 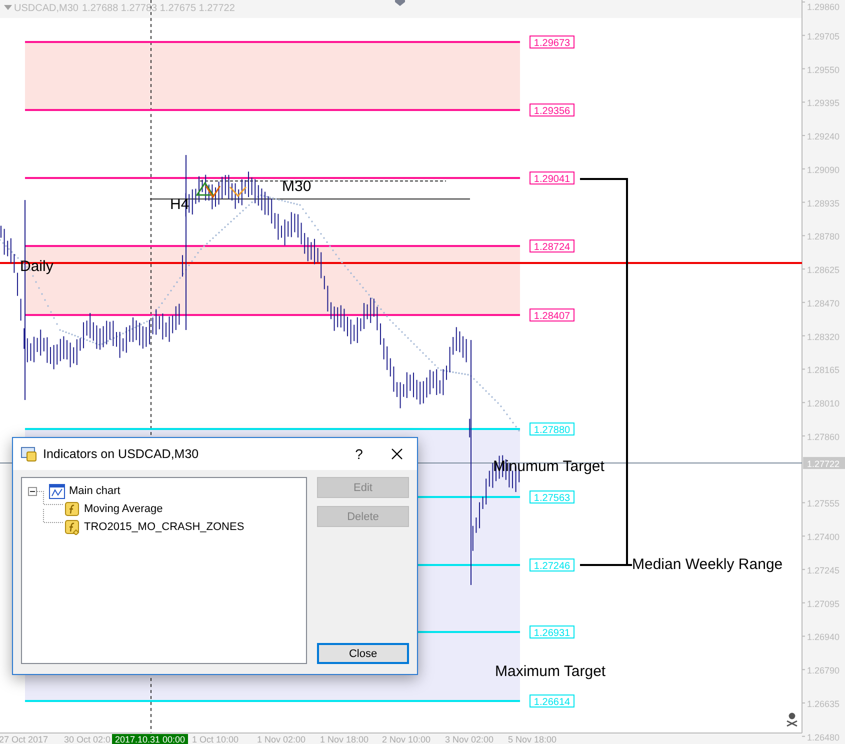 I want to click on level-price-tag: 1.27246, so click(x=552, y=565).